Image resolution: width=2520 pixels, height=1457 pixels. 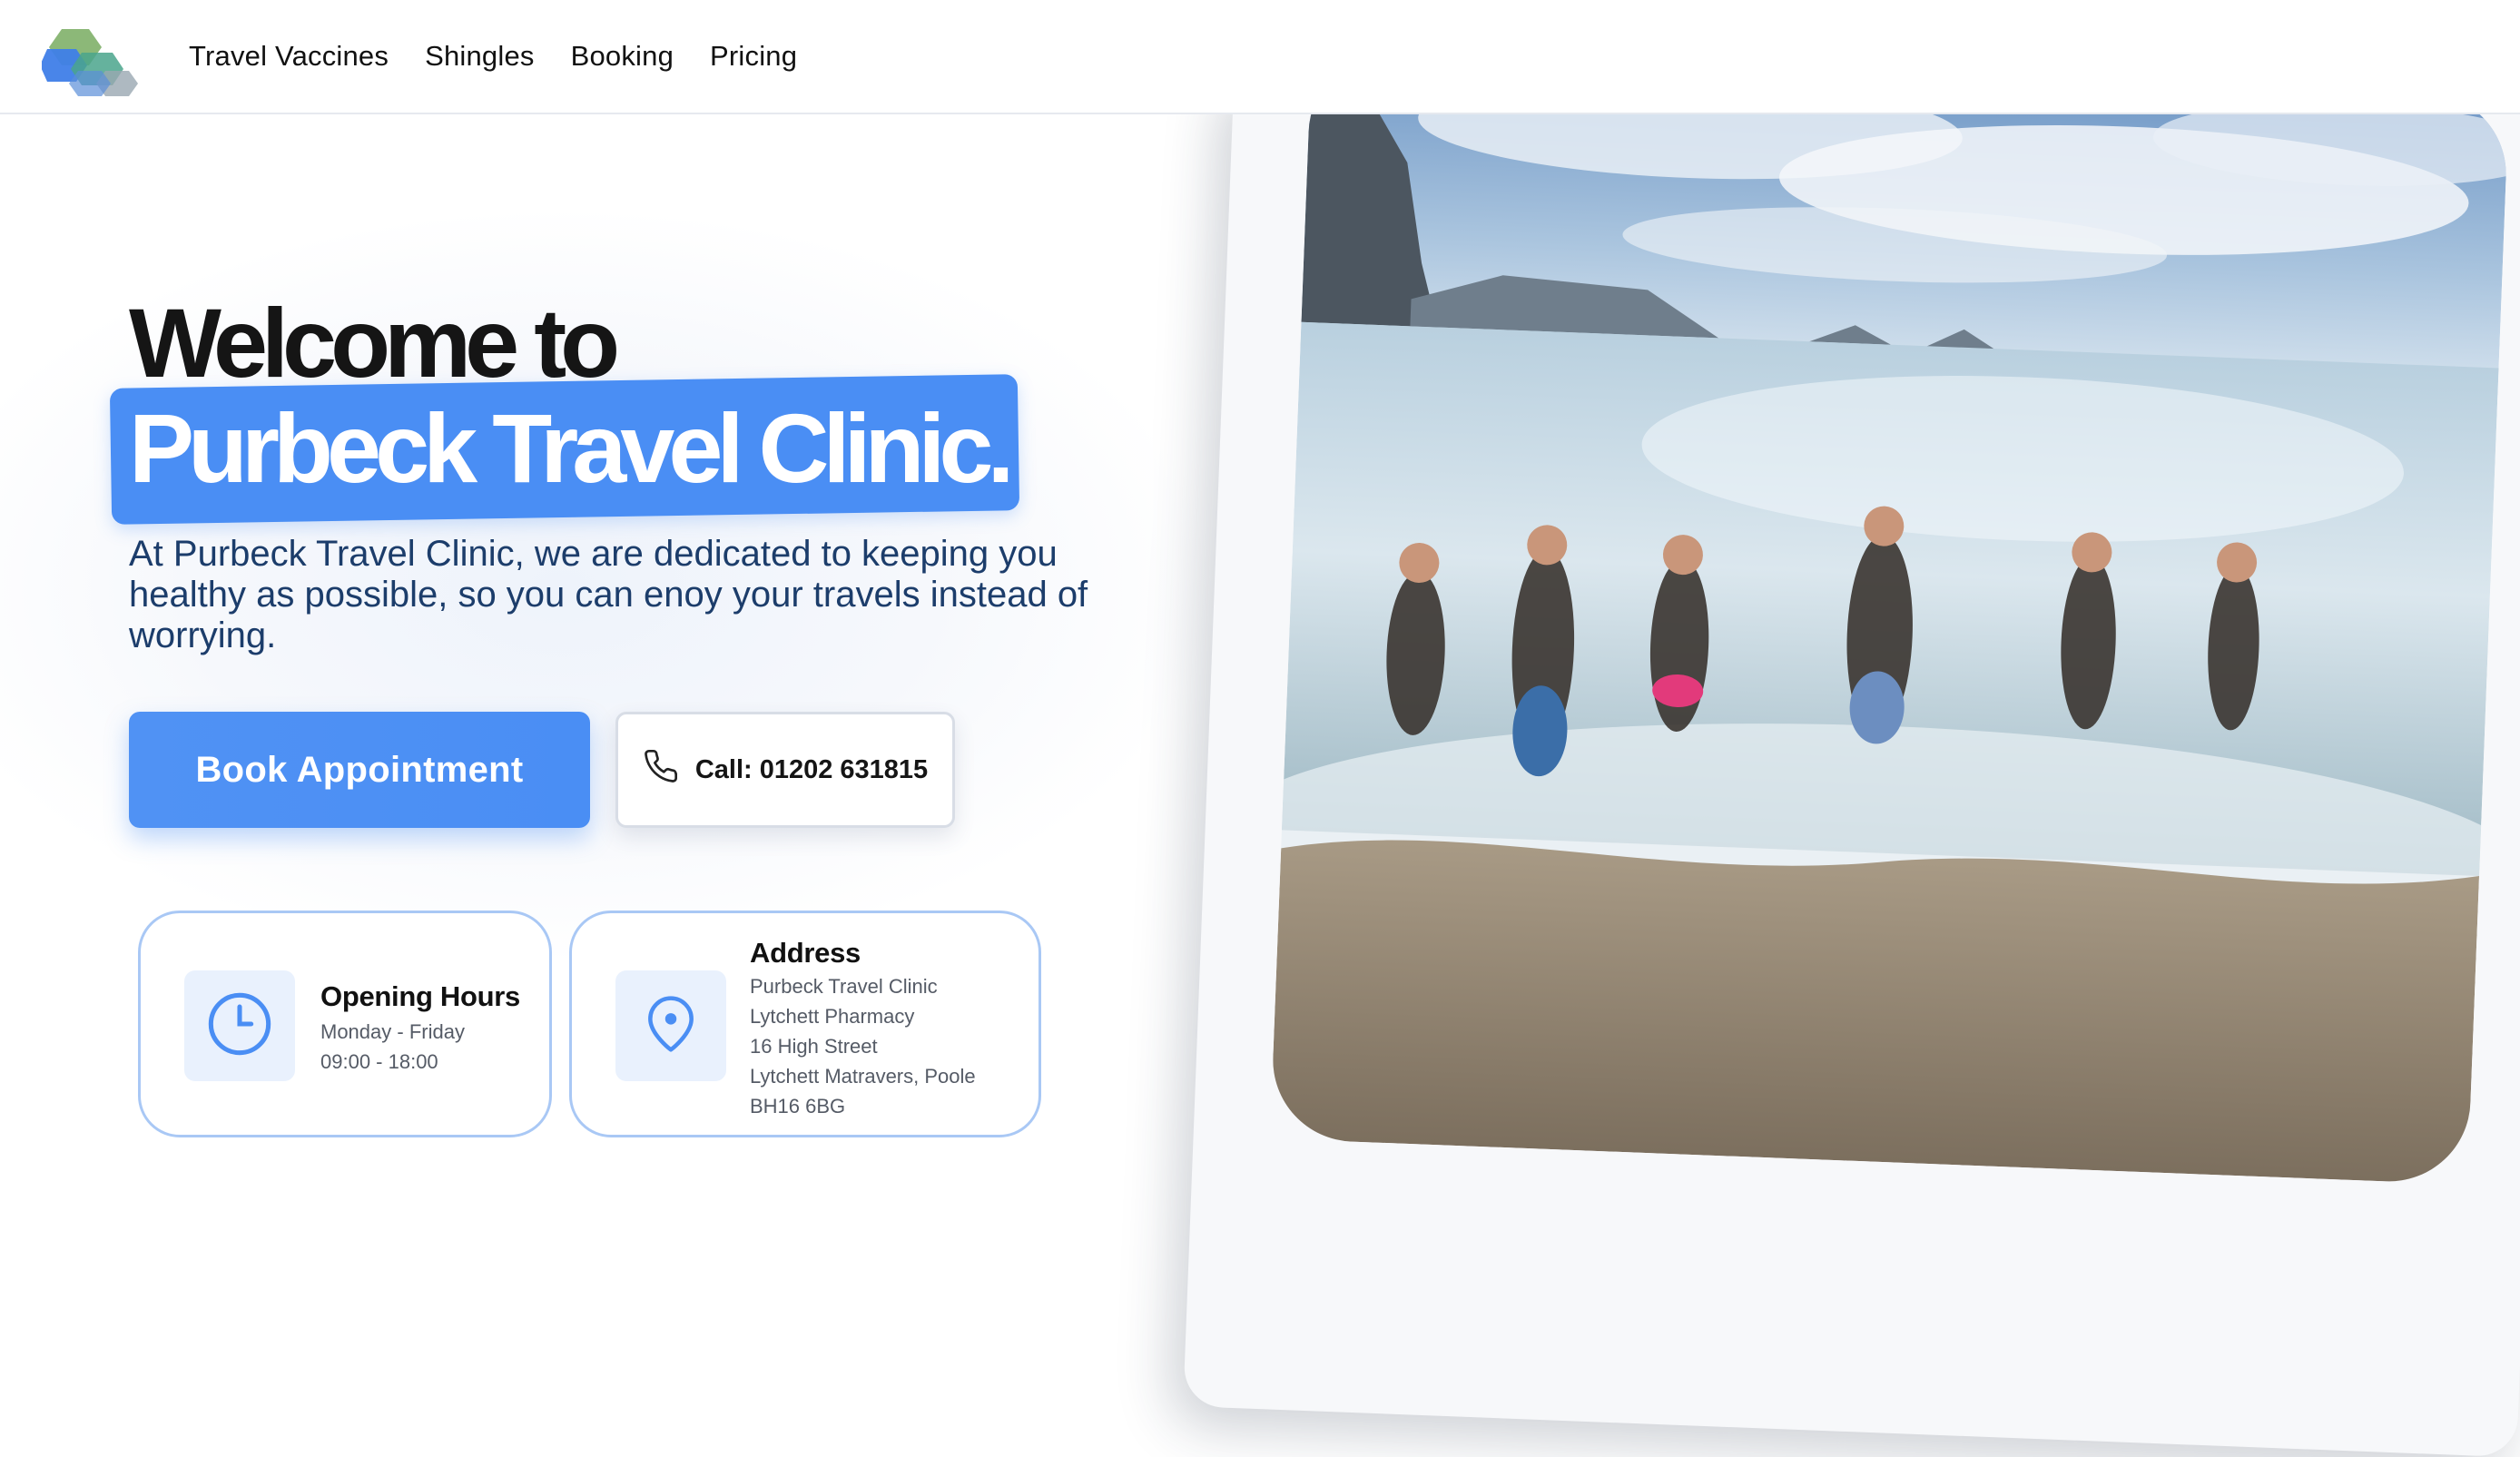 What do you see at coordinates (812, 769) in the screenshot?
I see `call-label: Call: 01202 631815` at bounding box center [812, 769].